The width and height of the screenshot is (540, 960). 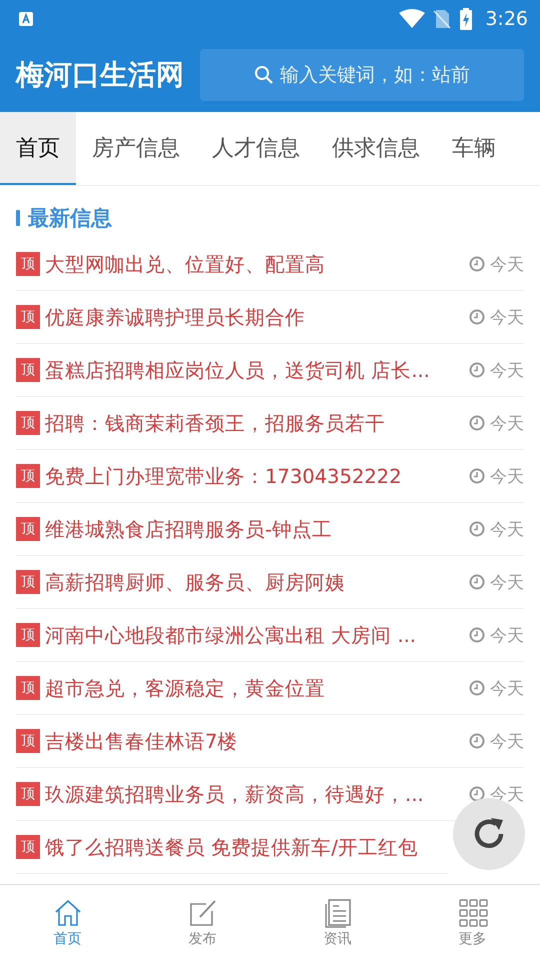 I want to click on listing-row: 顶 维港城熟食店招聘服务员-钟点工 今天, so click(x=270, y=529).